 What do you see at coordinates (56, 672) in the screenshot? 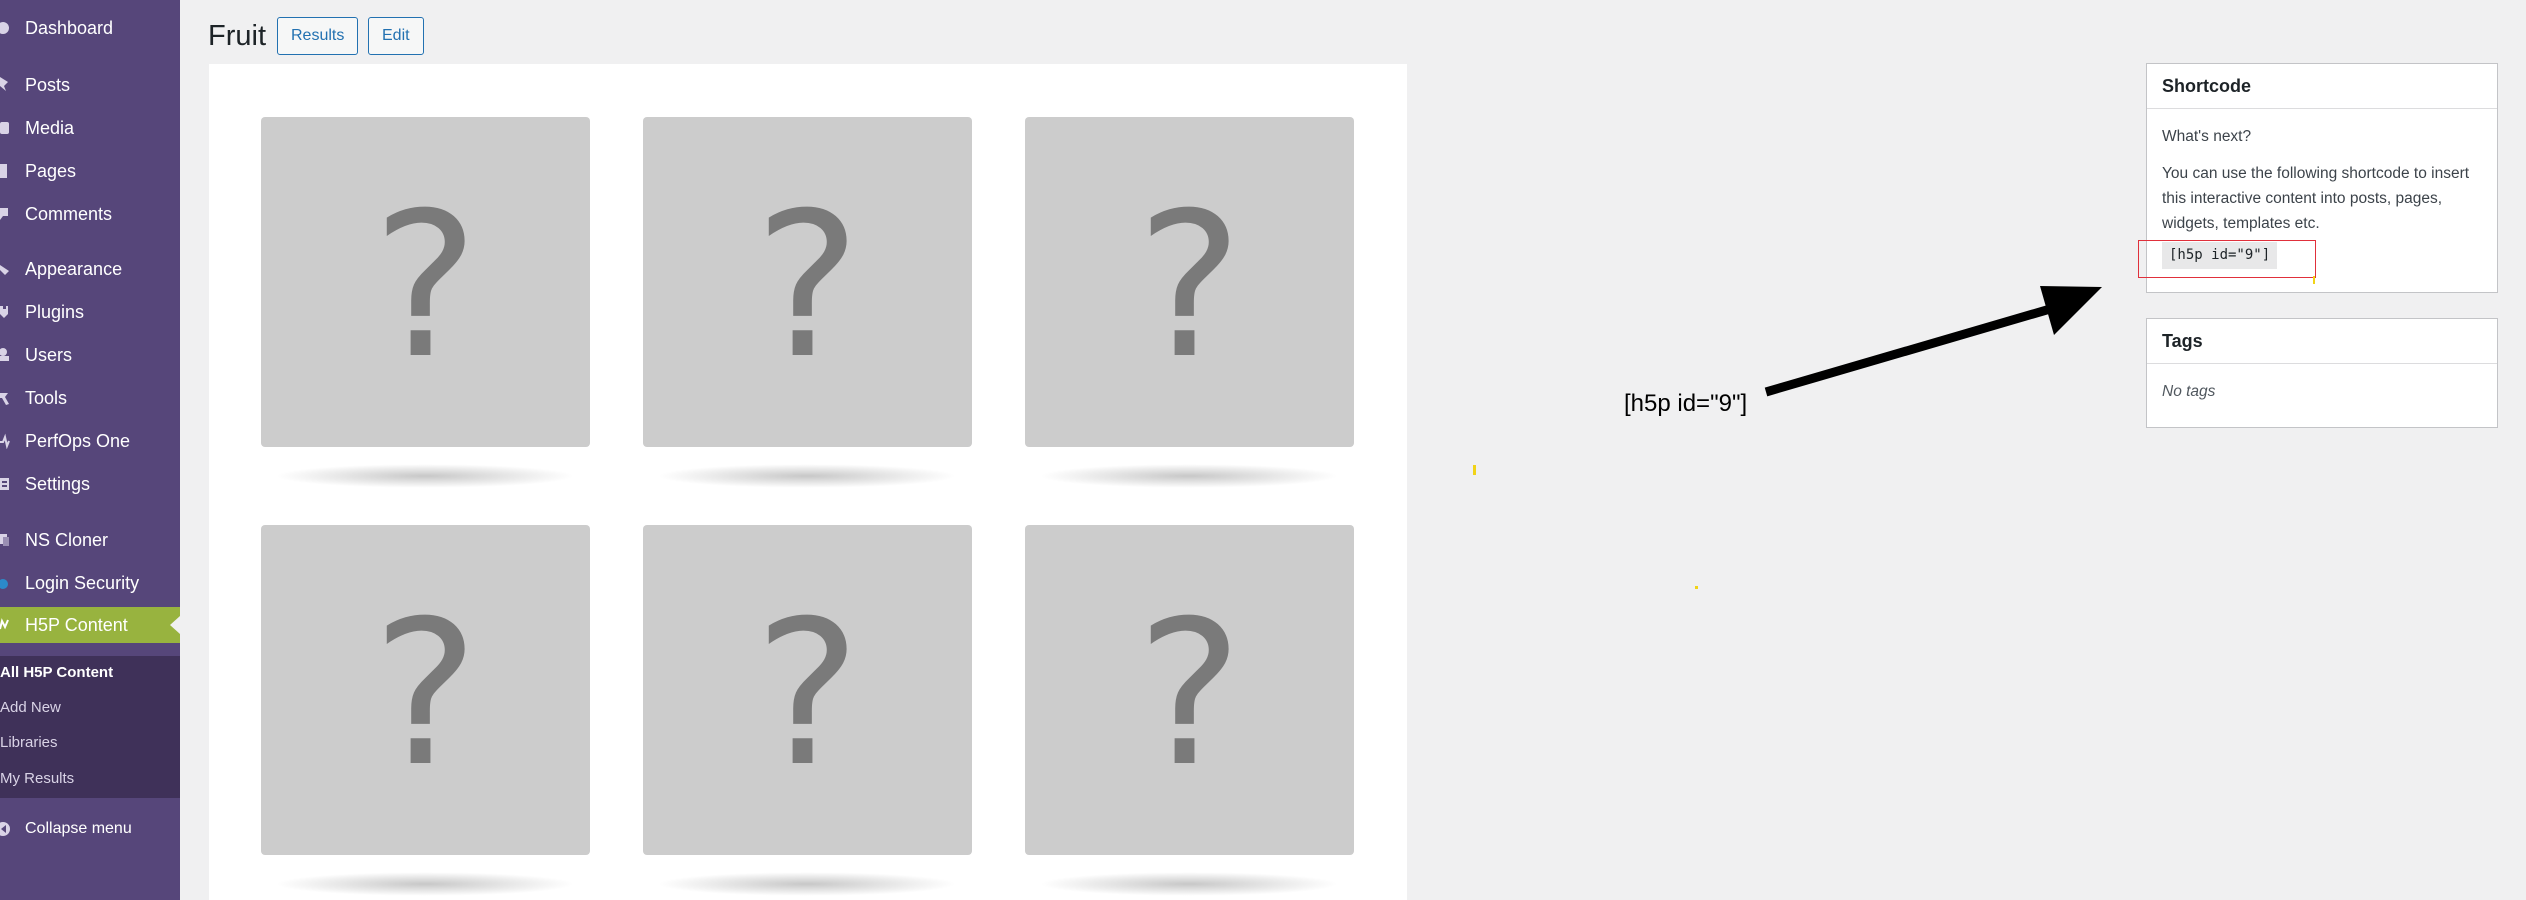
I see `submenu-item-all-h5p-content: All H5P Content` at bounding box center [56, 672].